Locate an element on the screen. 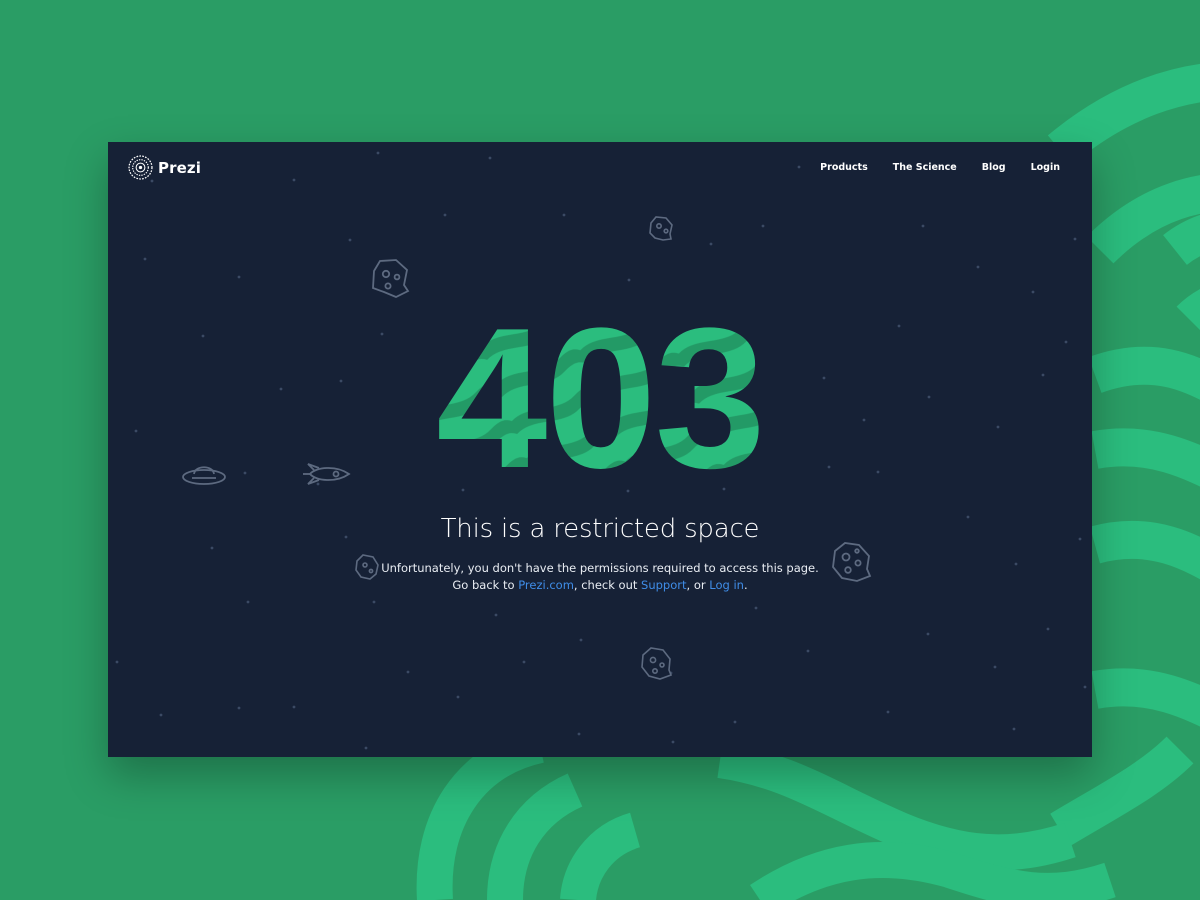  line2-mid2: , or is located at coordinates (698, 585).